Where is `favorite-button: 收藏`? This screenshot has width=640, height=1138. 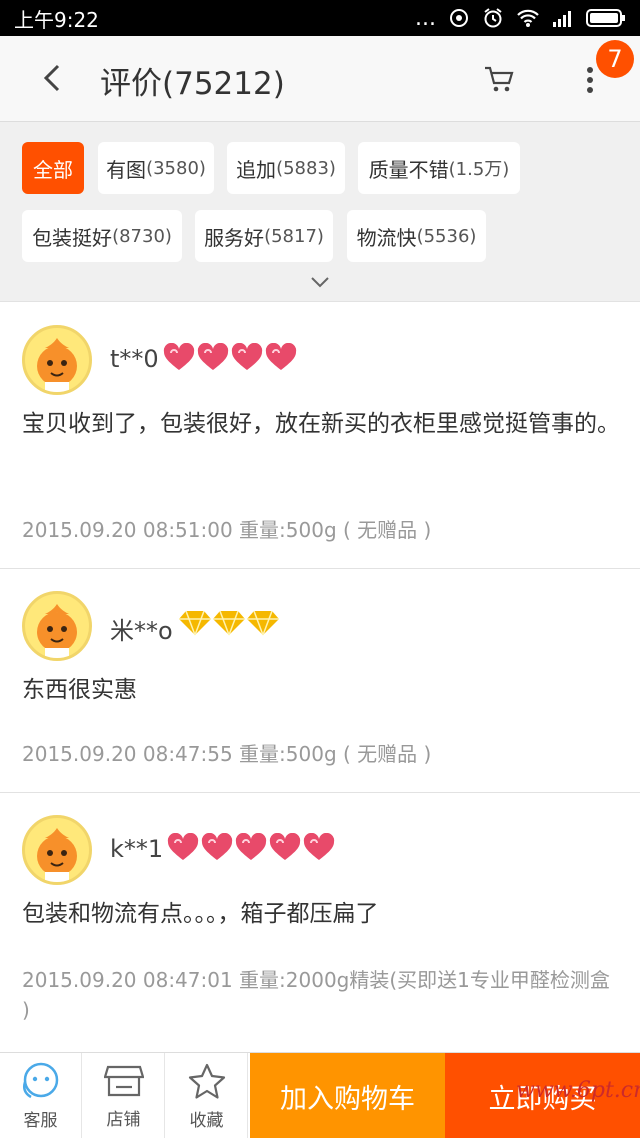
favorite-button: 收藏 is located at coordinates (207, 1095).